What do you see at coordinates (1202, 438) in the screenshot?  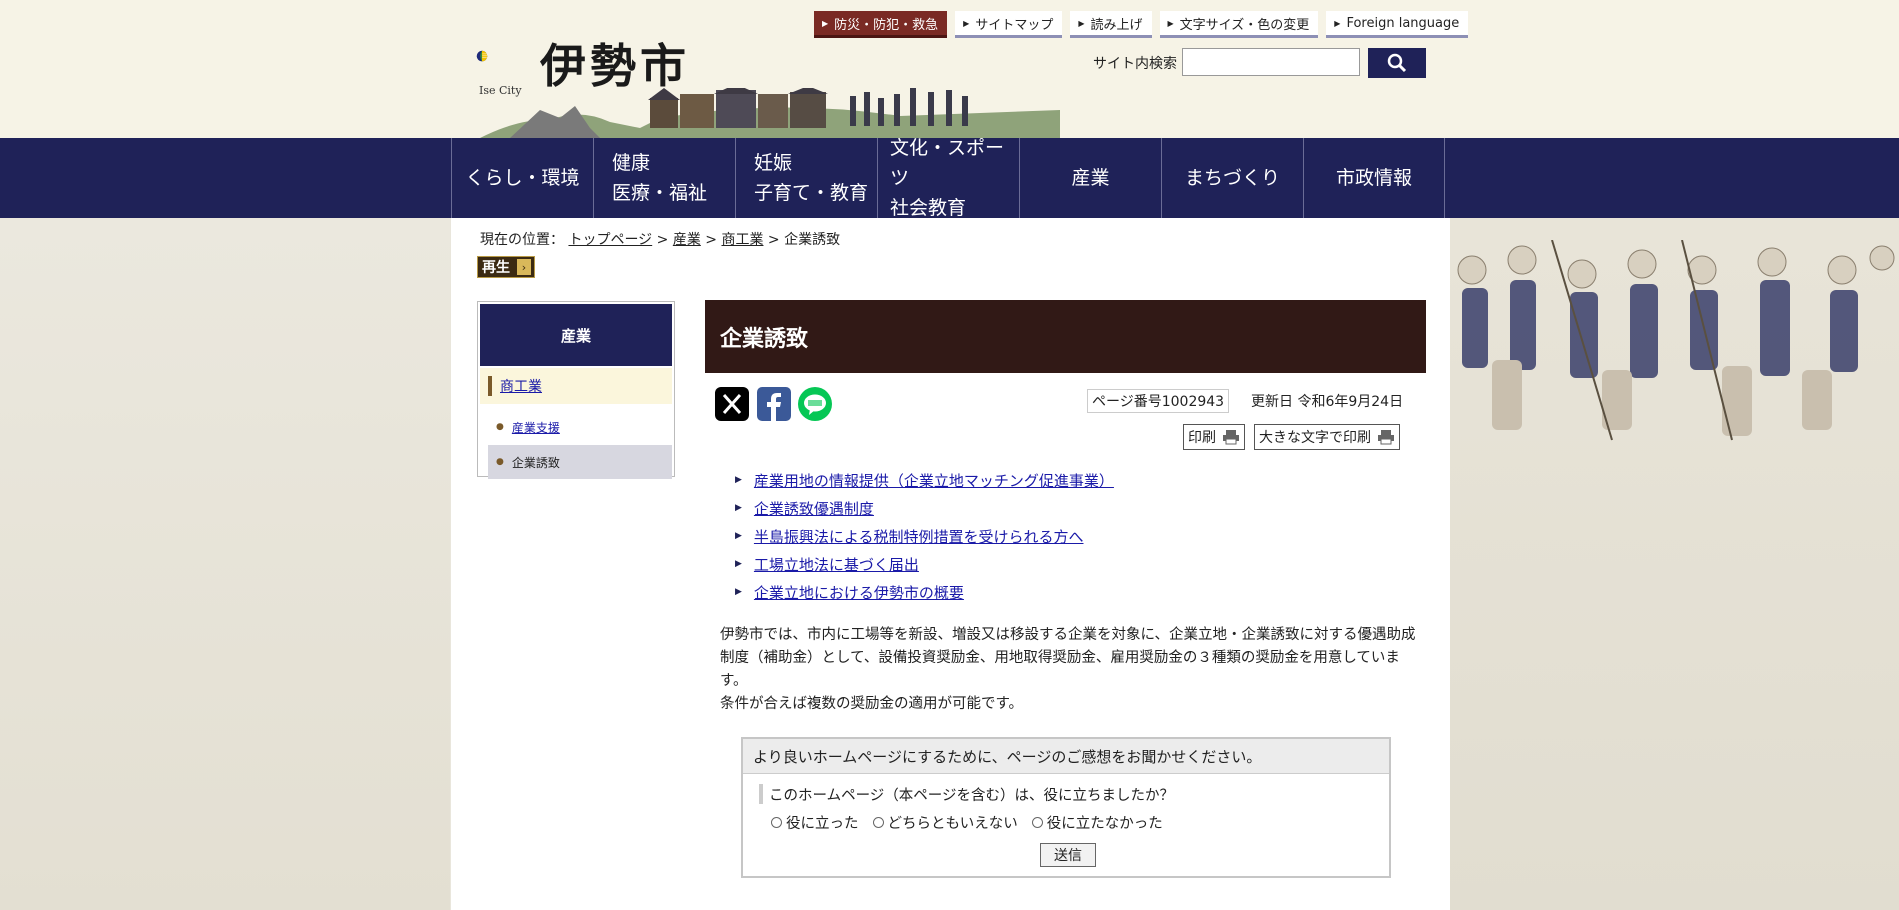 I see `print-label: 印刷` at bounding box center [1202, 438].